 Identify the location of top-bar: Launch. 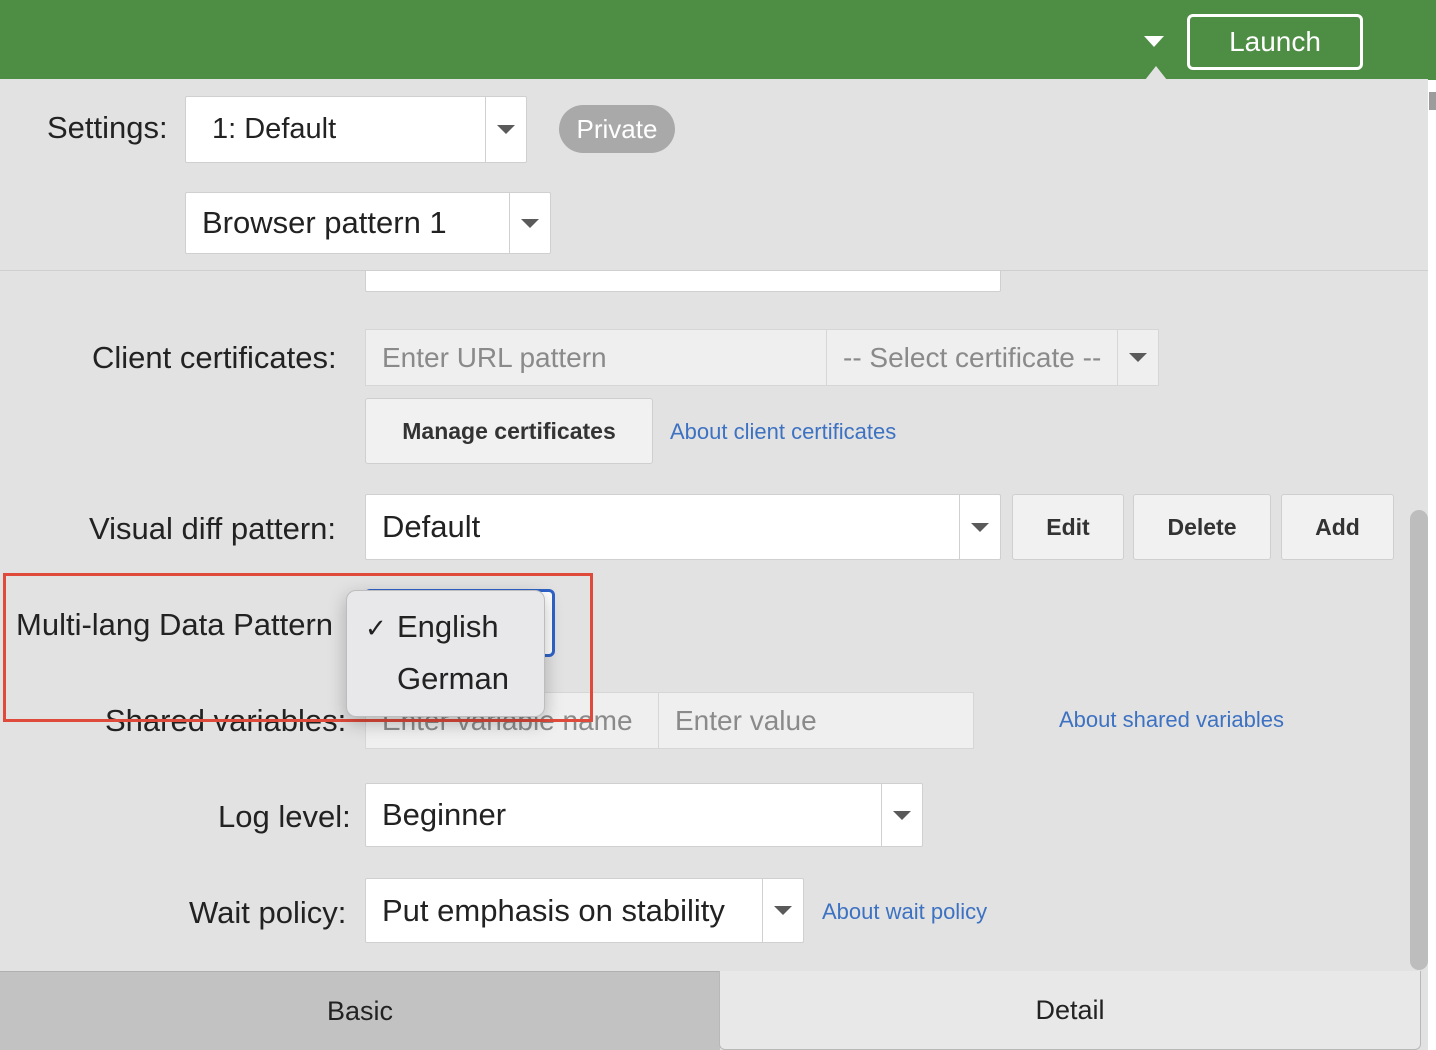
(718, 40).